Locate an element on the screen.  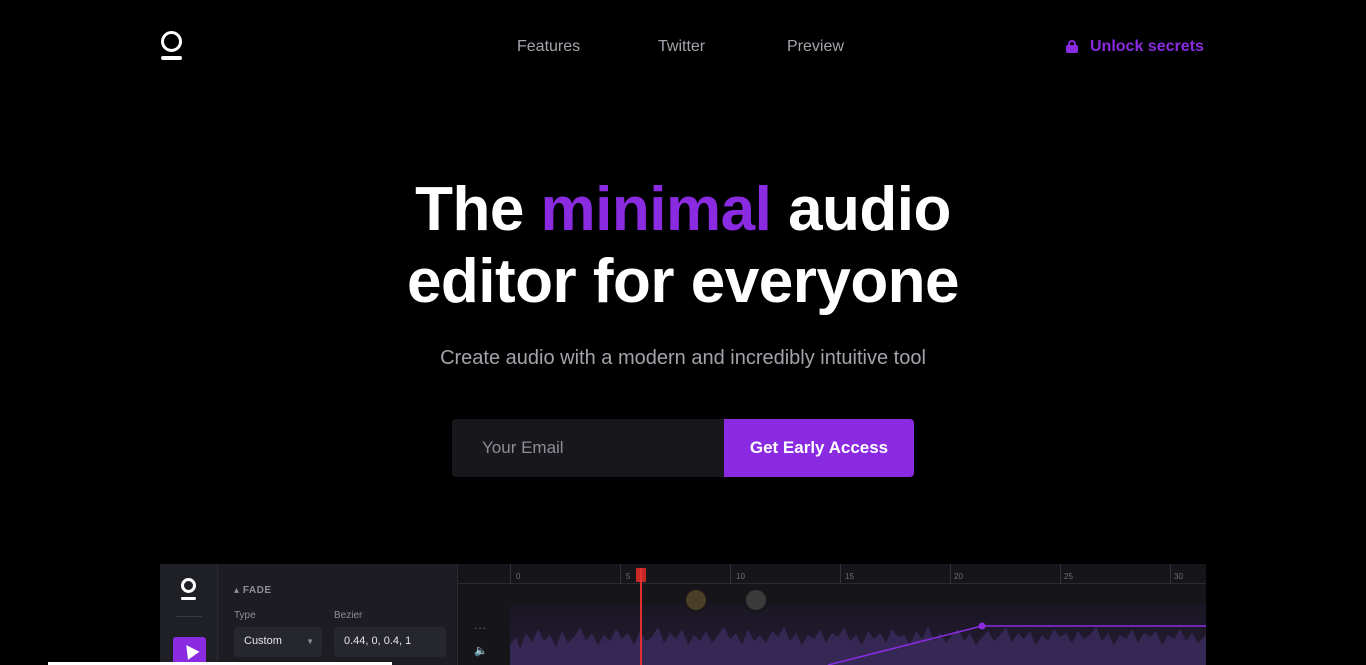
select-tool-button is located at coordinates (189, 651).